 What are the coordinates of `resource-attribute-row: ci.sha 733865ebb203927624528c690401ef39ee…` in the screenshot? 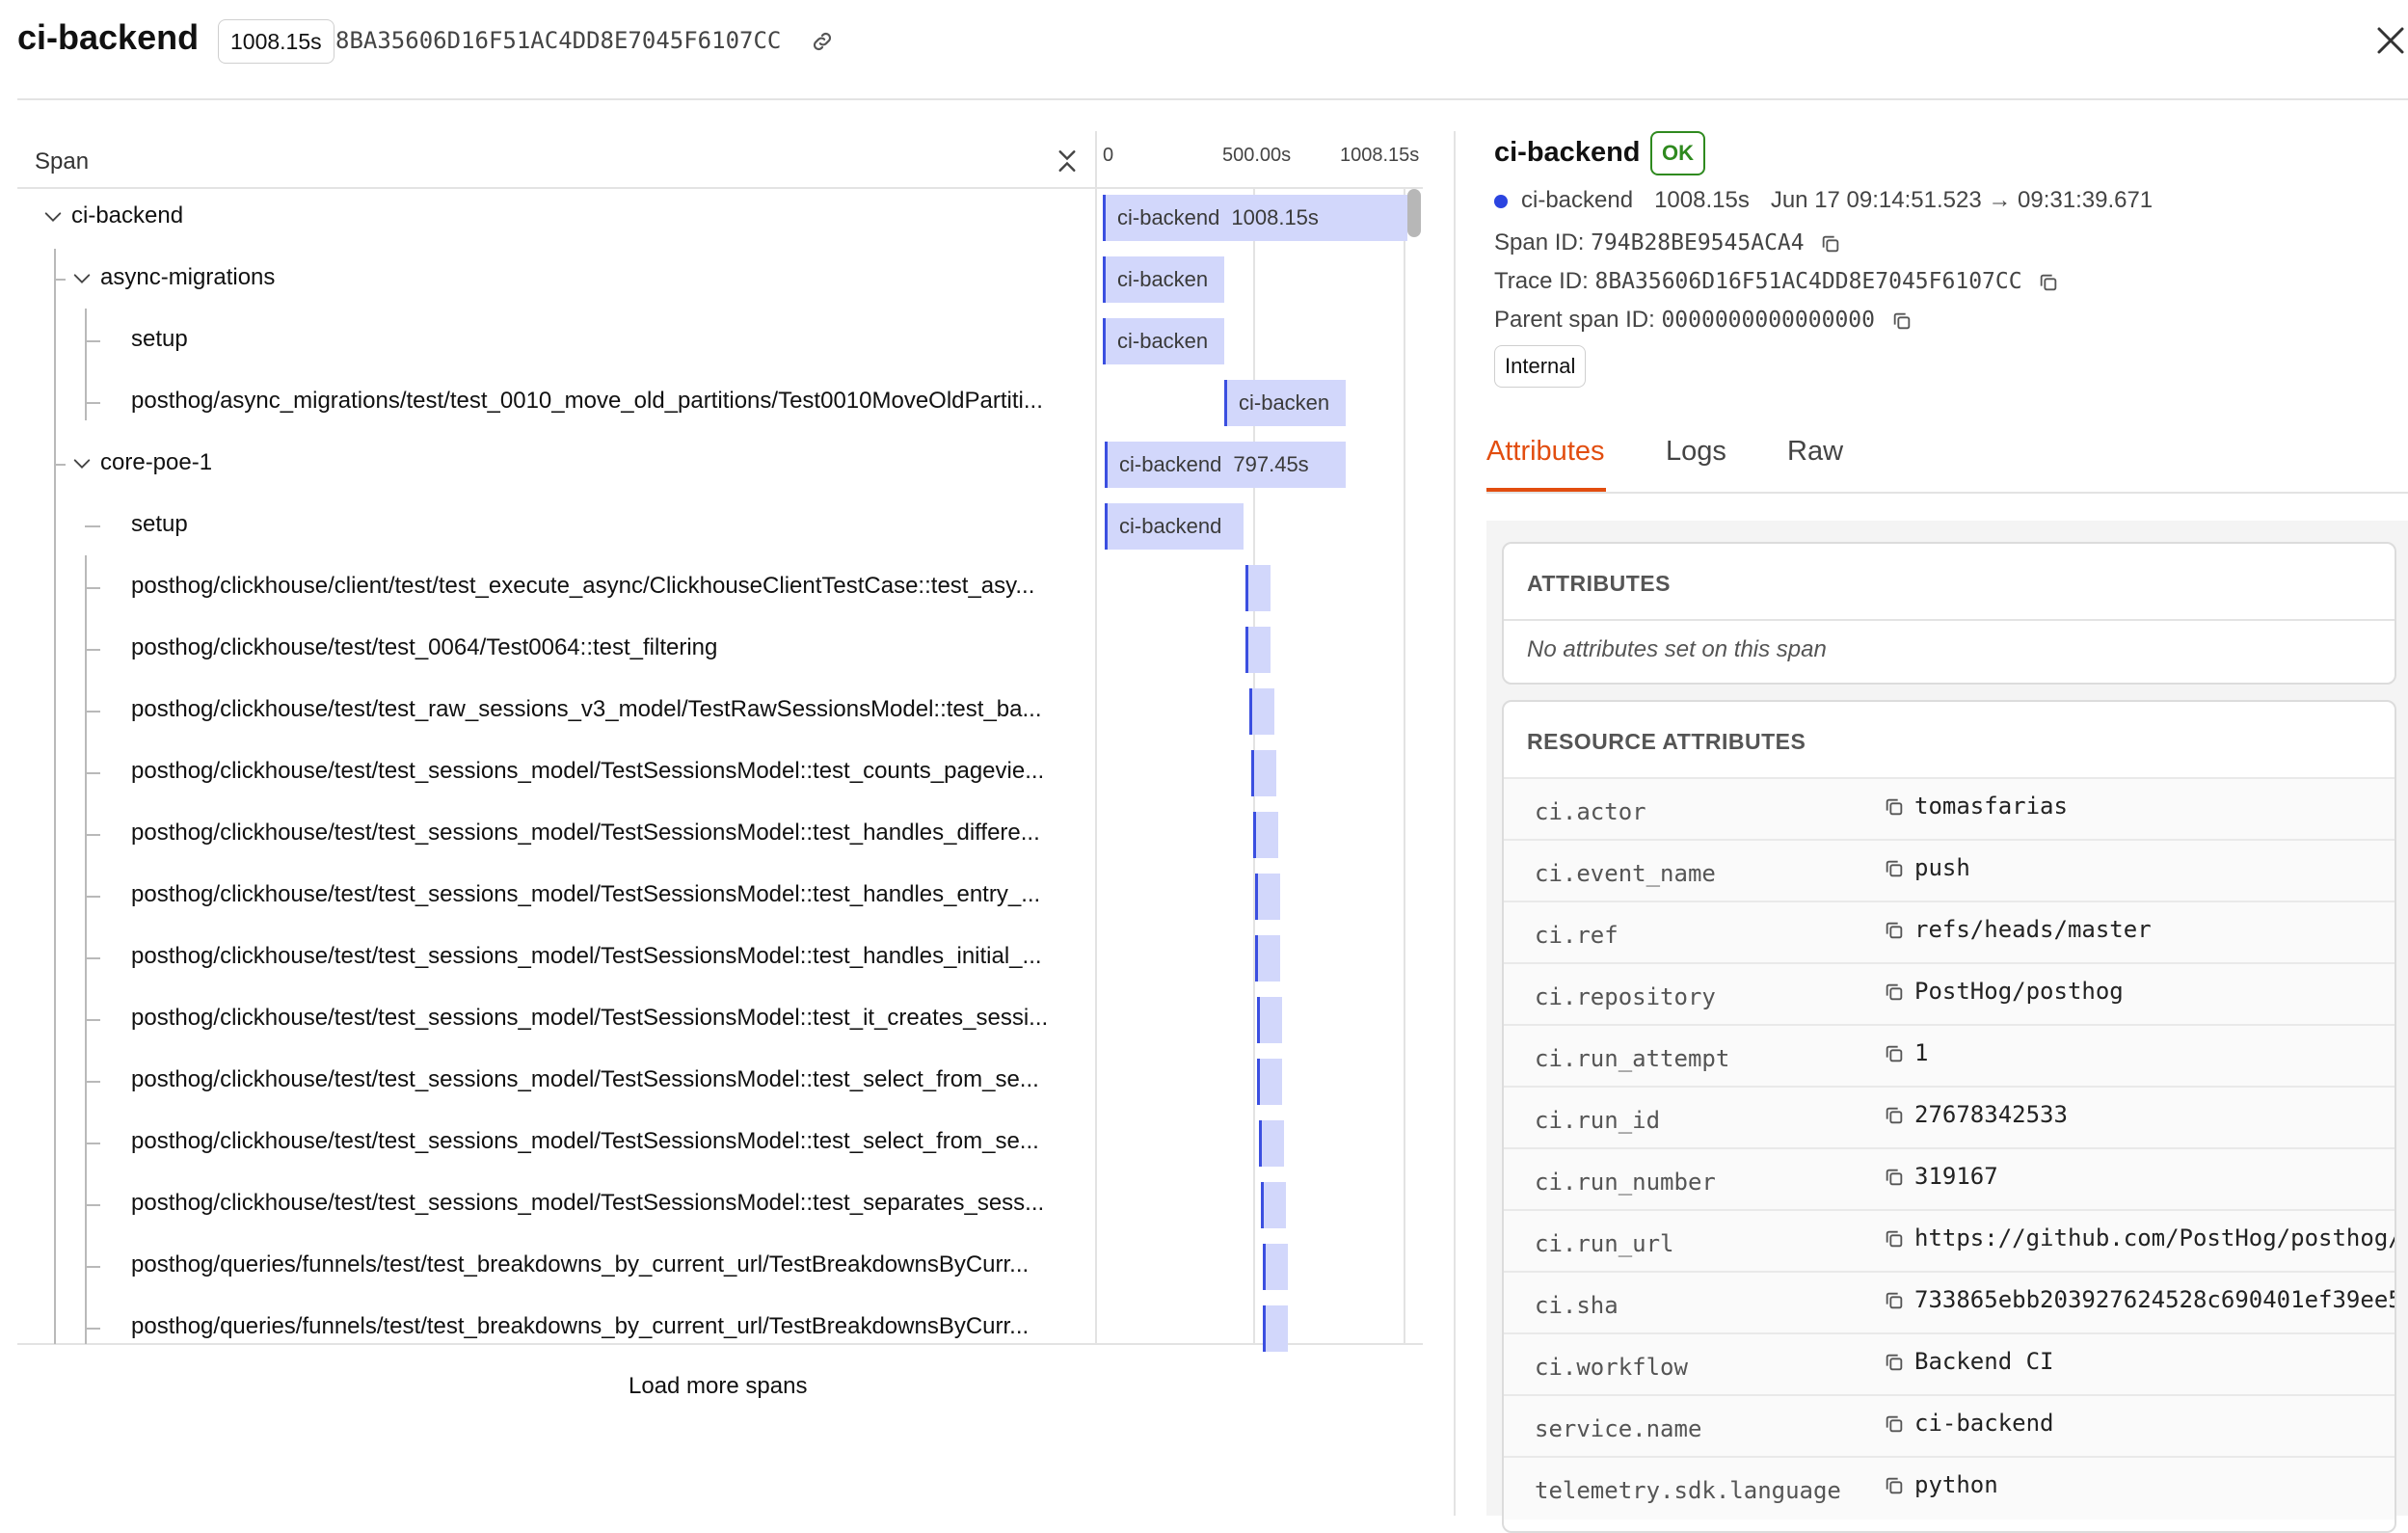 It's located at (1949, 1303).